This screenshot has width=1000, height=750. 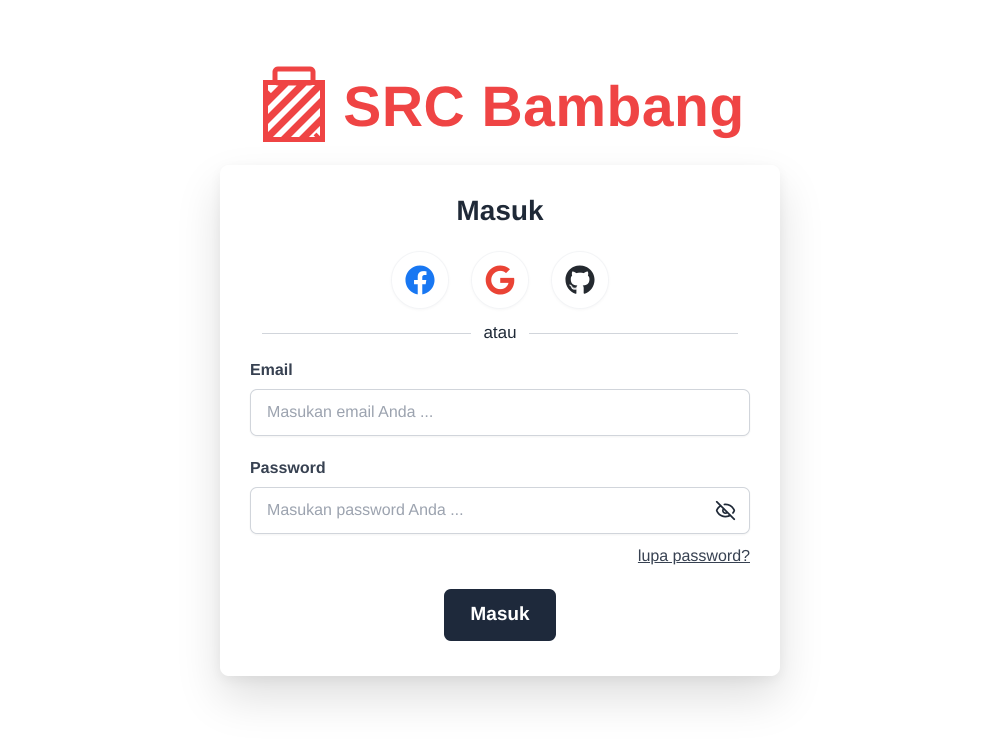 I want to click on submit-button: Masuk, so click(x=500, y=615).